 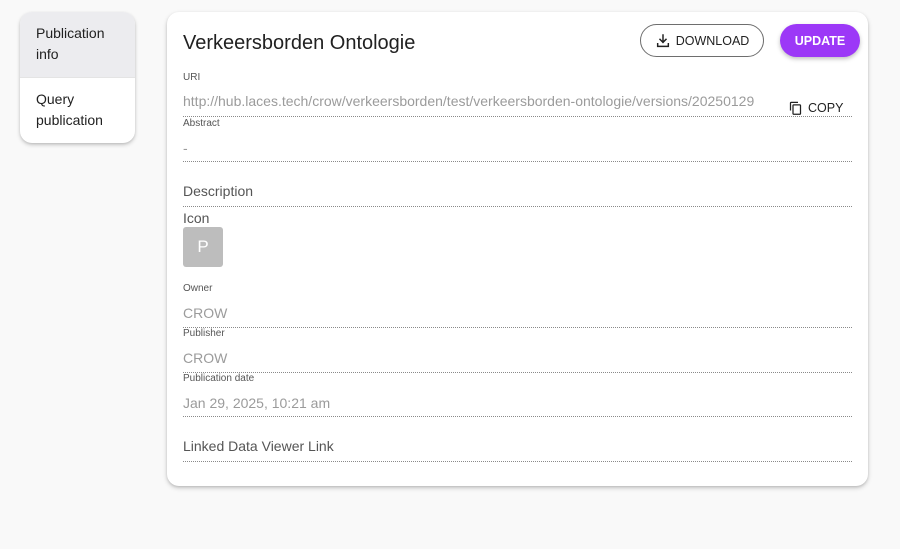 What do you see at coordinates (70, 33) in the screenshot?
I see `sidebar-item-label-line1: Publication` at bounding box center [70, 33].